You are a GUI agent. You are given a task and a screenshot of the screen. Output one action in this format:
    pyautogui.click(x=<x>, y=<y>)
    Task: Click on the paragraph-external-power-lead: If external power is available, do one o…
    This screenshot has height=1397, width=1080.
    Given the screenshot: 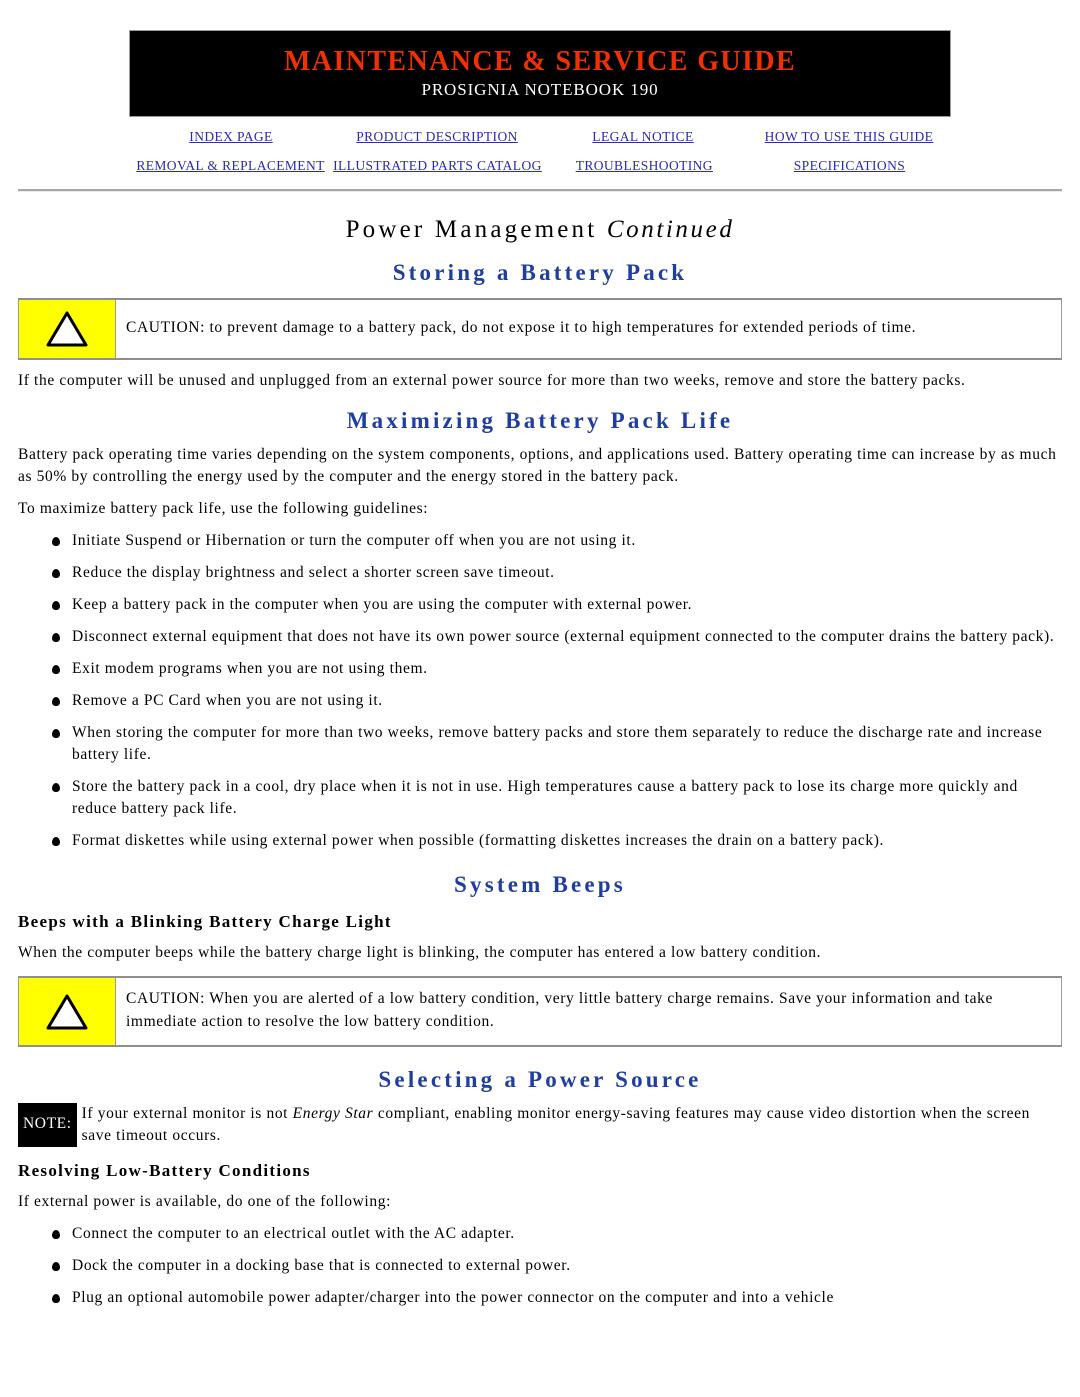 What is the action you would take?
    pyautogui.click(x=205, y=1201)
    